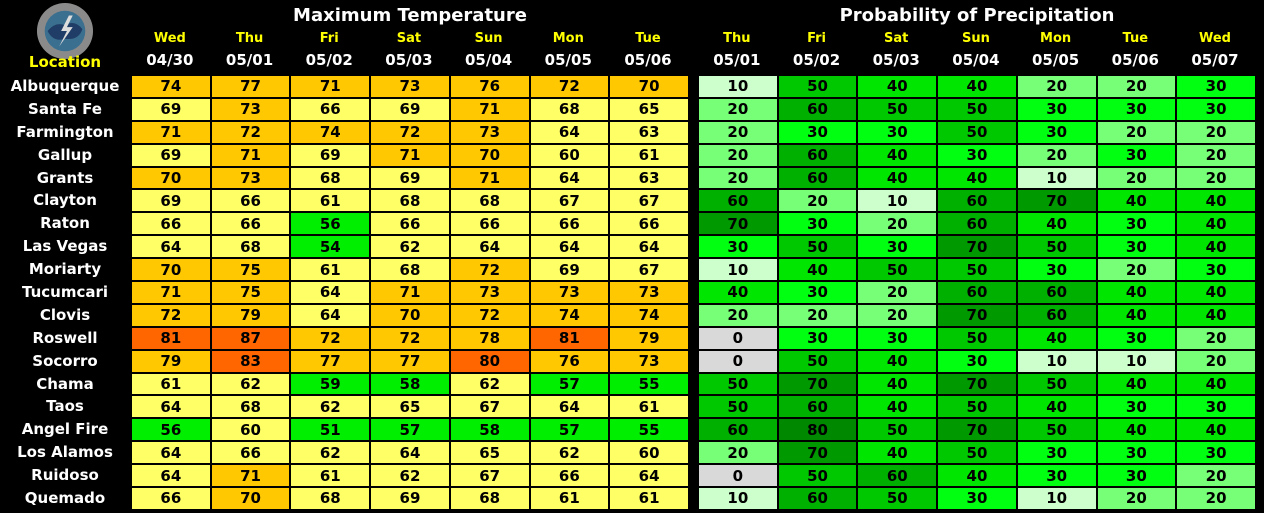 The width and height of the screenshot is (1264, 513). Describe the element at coordinates (977, 201) in the screenshot. I see `table-row: 60 20 10 60 70 40 40` at that location.